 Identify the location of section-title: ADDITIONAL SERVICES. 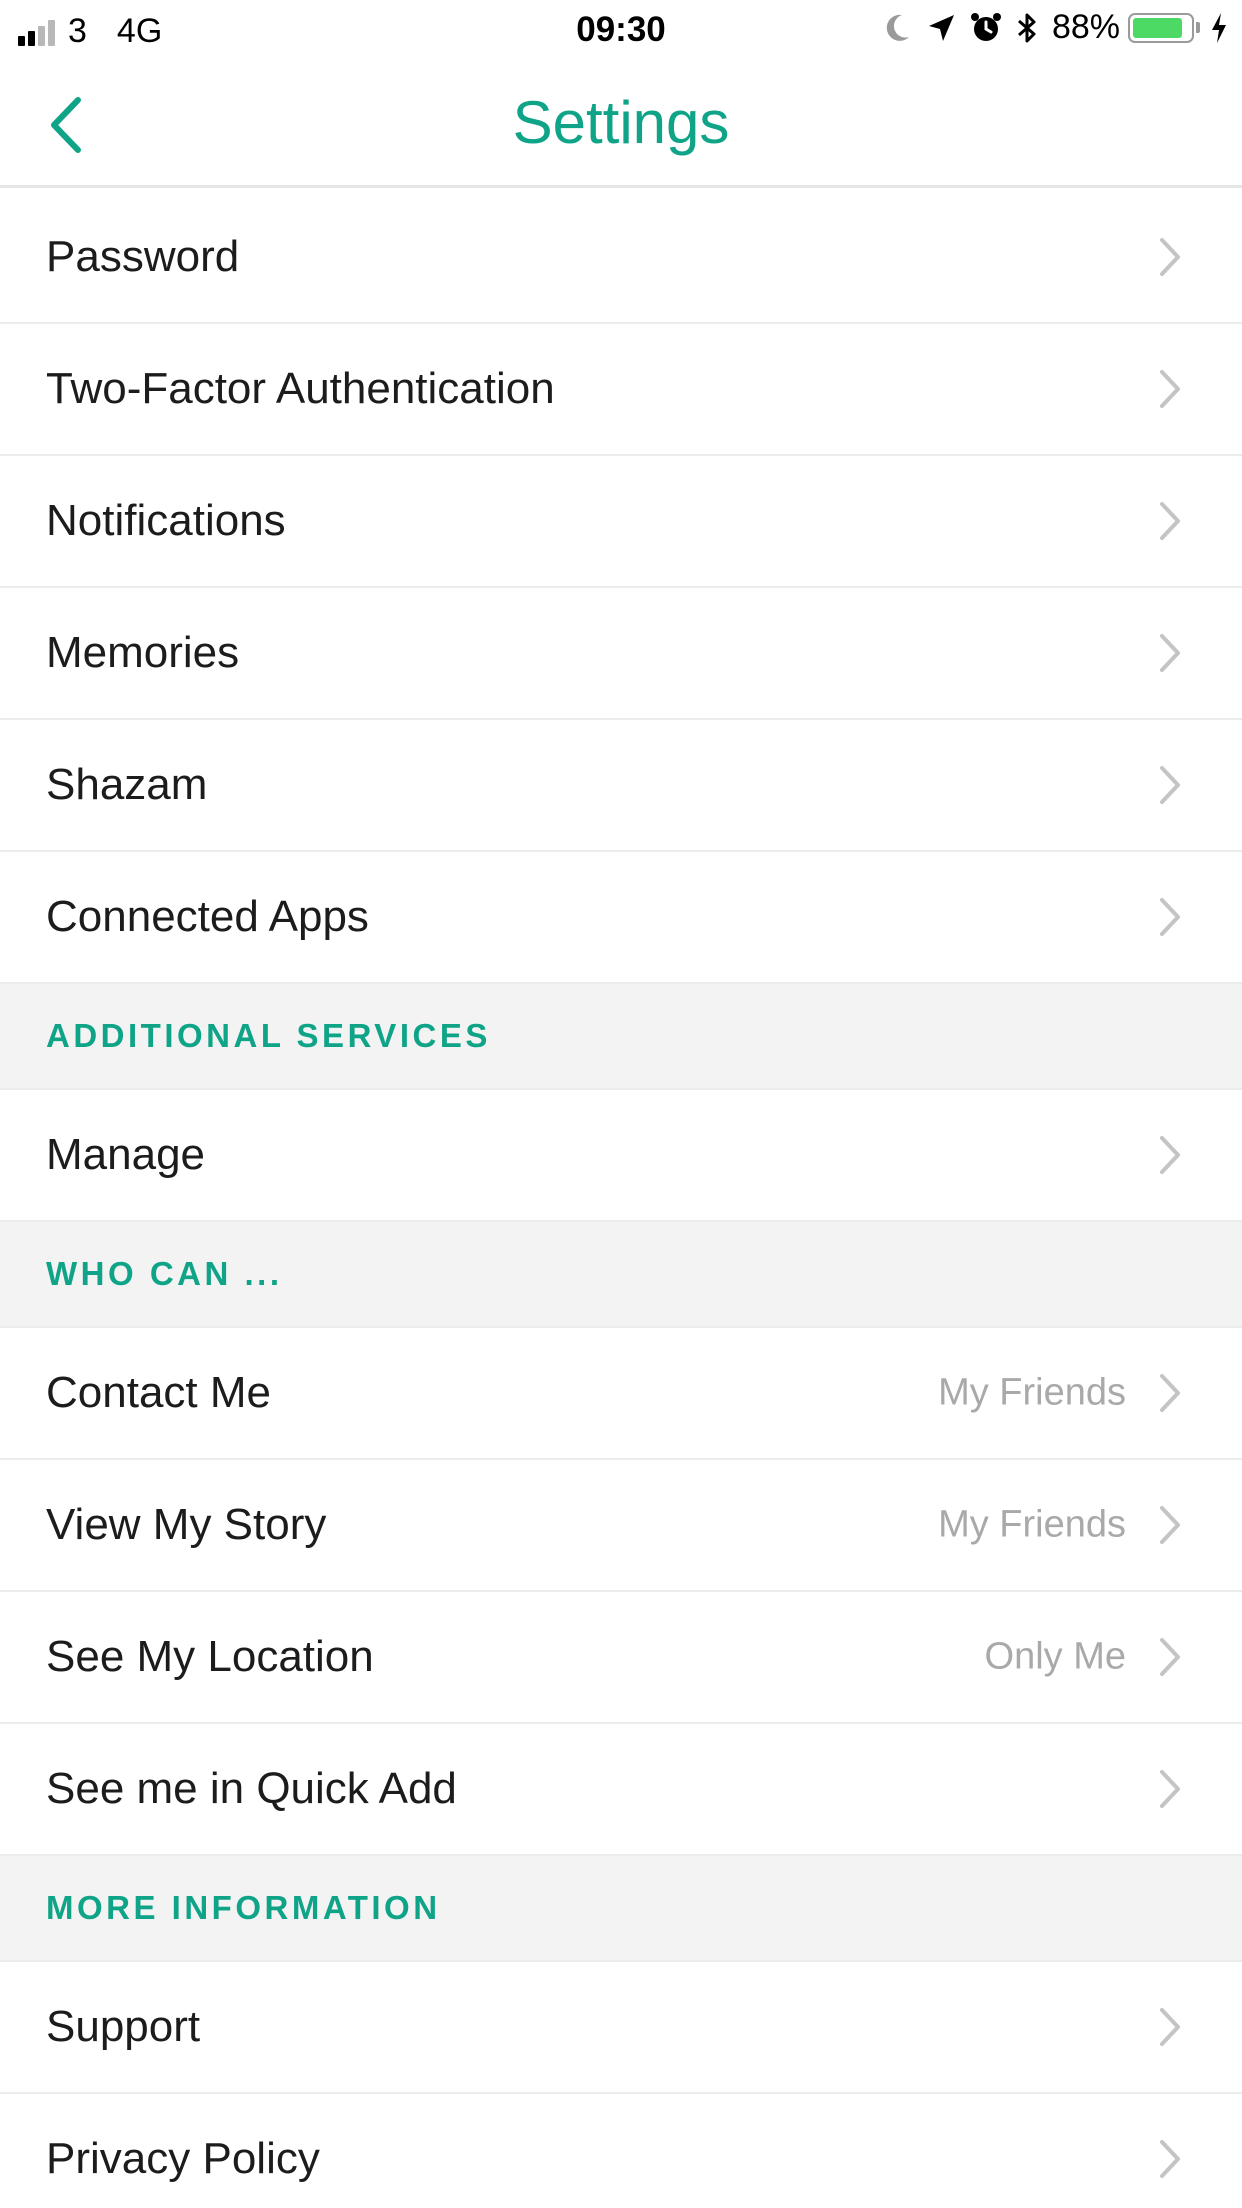
(268, 1035).